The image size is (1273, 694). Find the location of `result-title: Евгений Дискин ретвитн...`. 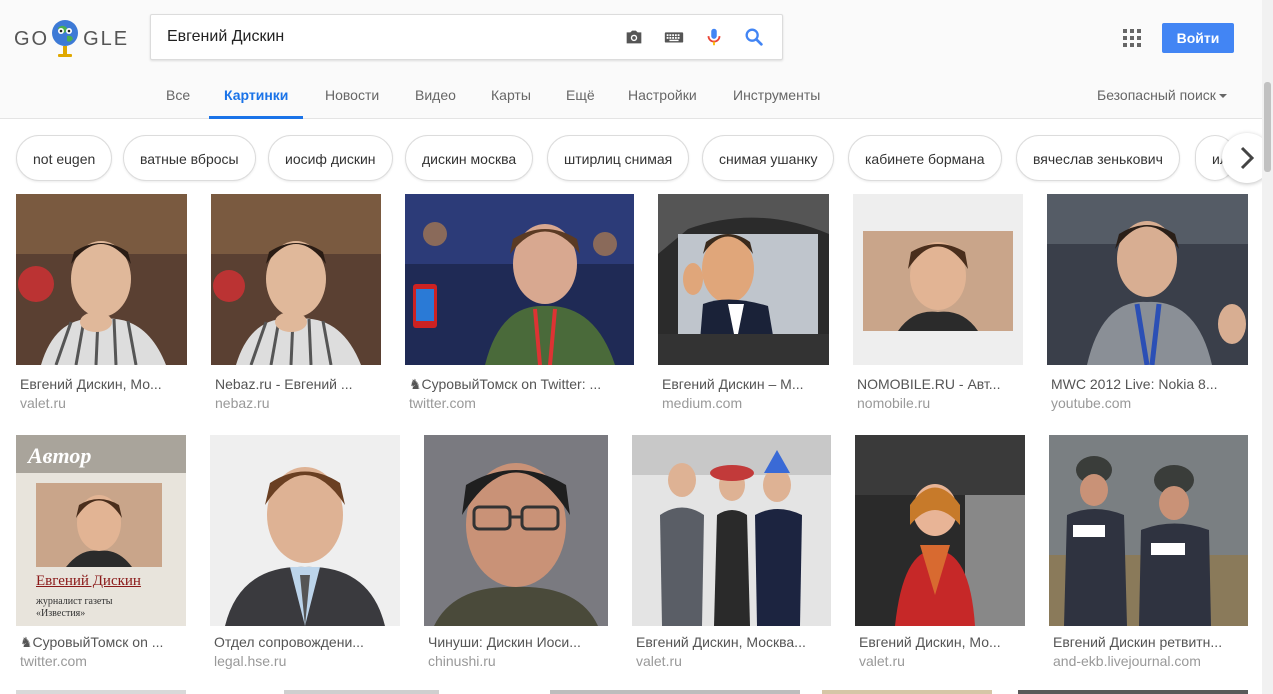

result-title: Евгений Дискин ретвитн... is located at coordinates (1149, 642).